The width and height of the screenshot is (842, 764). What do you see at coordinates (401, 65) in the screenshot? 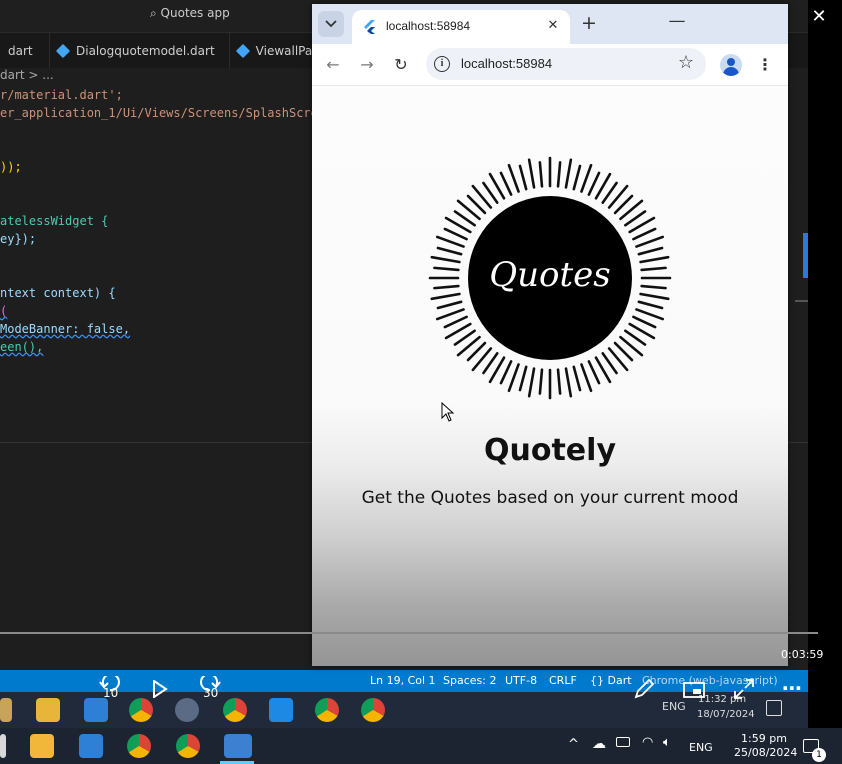
I see `reload-icon: ↻` at bounding box center [401, 65].